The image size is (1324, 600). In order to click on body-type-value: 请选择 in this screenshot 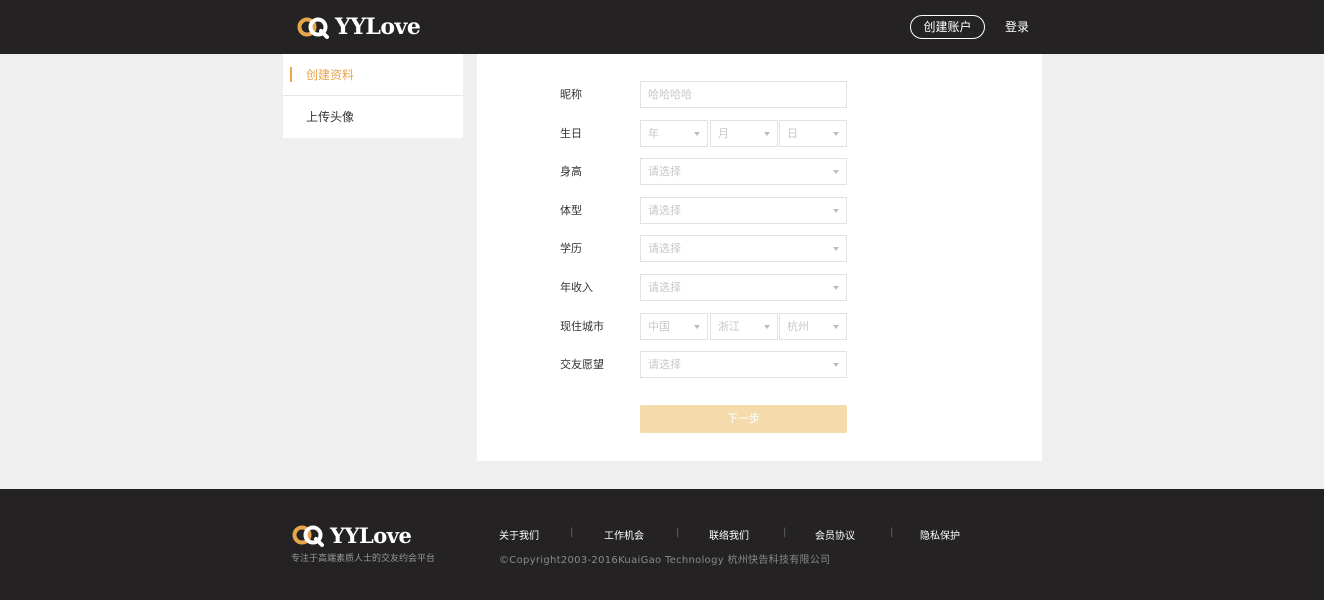, I will do `click(664, 210)`.